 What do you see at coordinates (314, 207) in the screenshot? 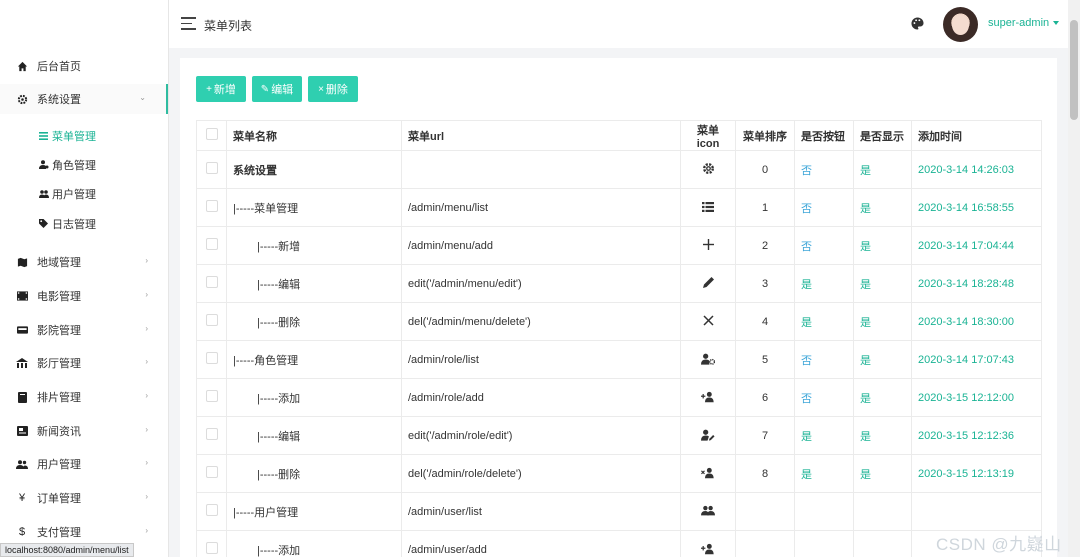
I see `menu-name-cell: |-----菜单管理` at bounding box center [314, 207].